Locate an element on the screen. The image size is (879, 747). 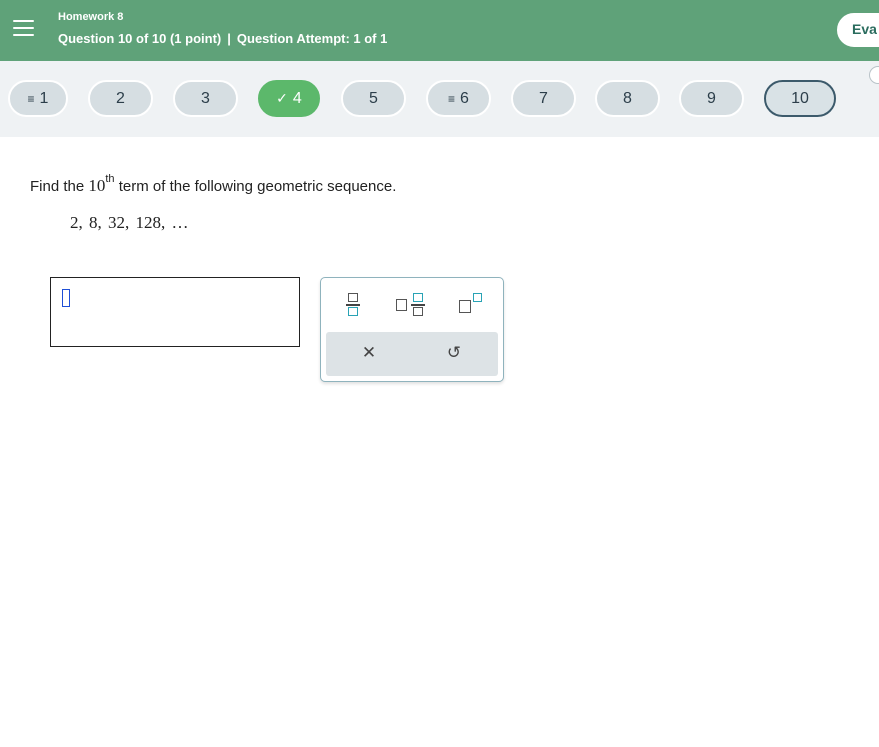
question-nav-label: 3 is located at coordinates (205, 98).